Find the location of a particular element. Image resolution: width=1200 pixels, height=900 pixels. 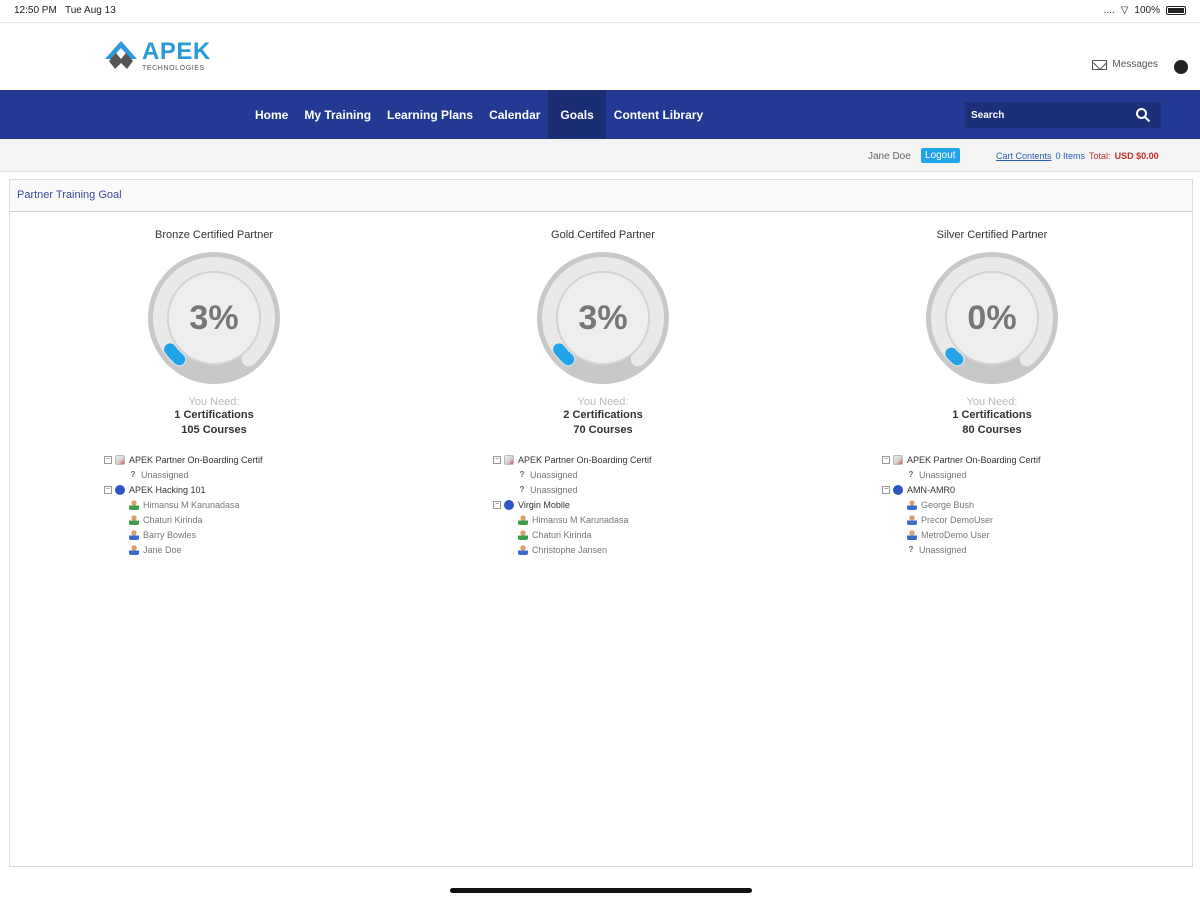

site-header: APEK TECHNOLOGIES Messages is located at coordinates (600, 56).